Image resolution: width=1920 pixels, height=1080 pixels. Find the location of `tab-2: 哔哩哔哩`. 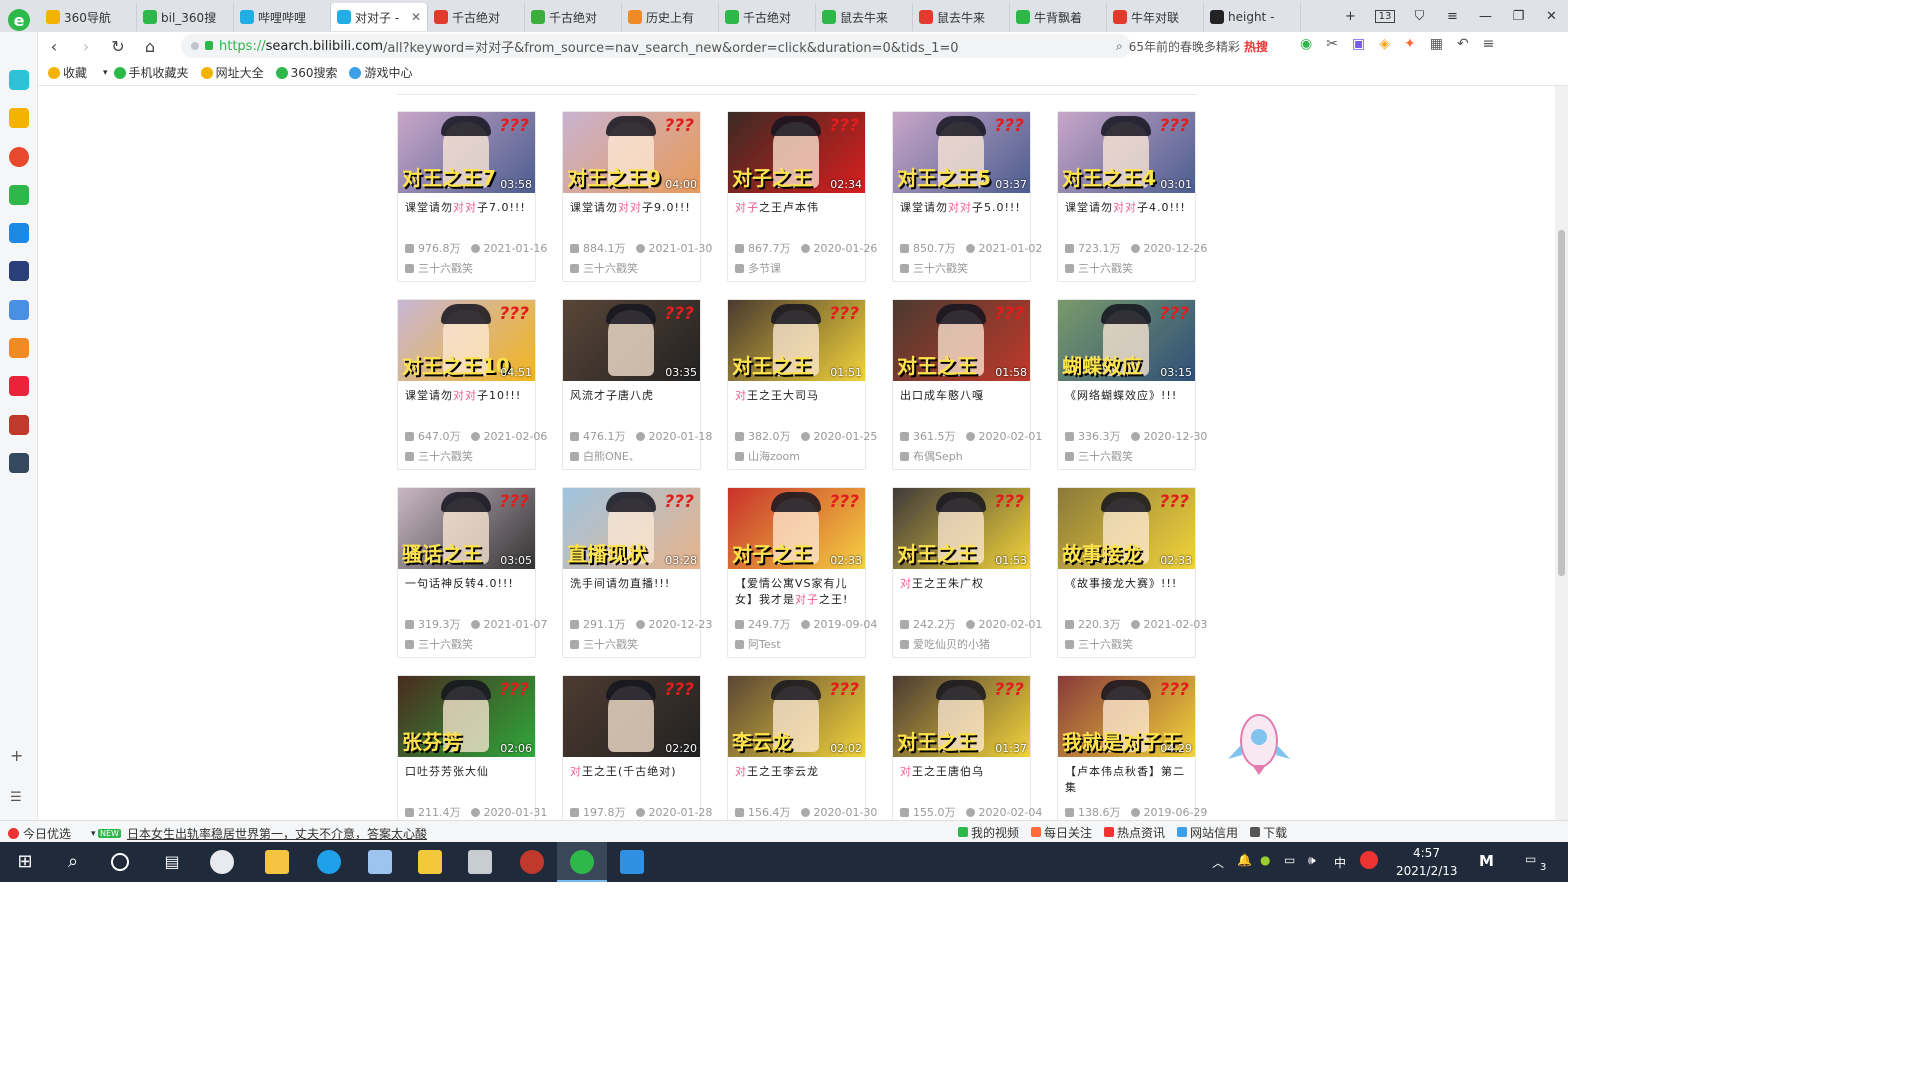

tab-2: 哔哩哔哩 is located at coordinates (282, 17).